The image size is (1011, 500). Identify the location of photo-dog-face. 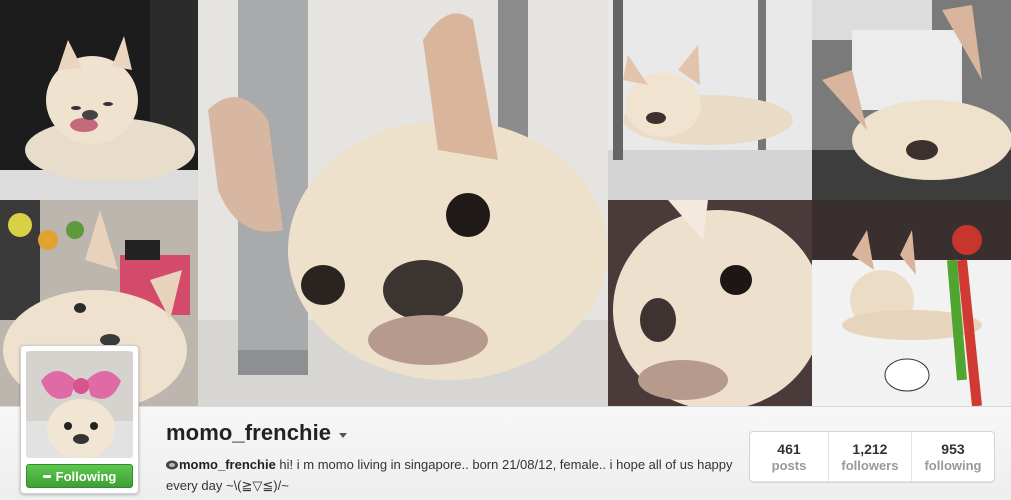
(710, 303).